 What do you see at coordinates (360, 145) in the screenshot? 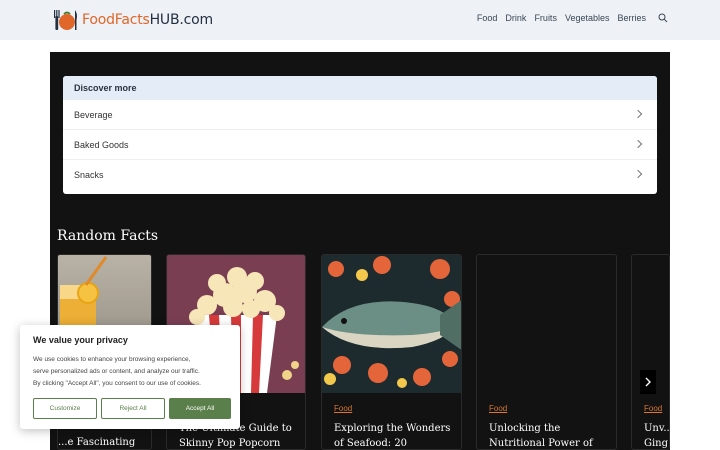
I see `discover-item-baked-goods: Baked Goods` at bounding box center [360, 145].